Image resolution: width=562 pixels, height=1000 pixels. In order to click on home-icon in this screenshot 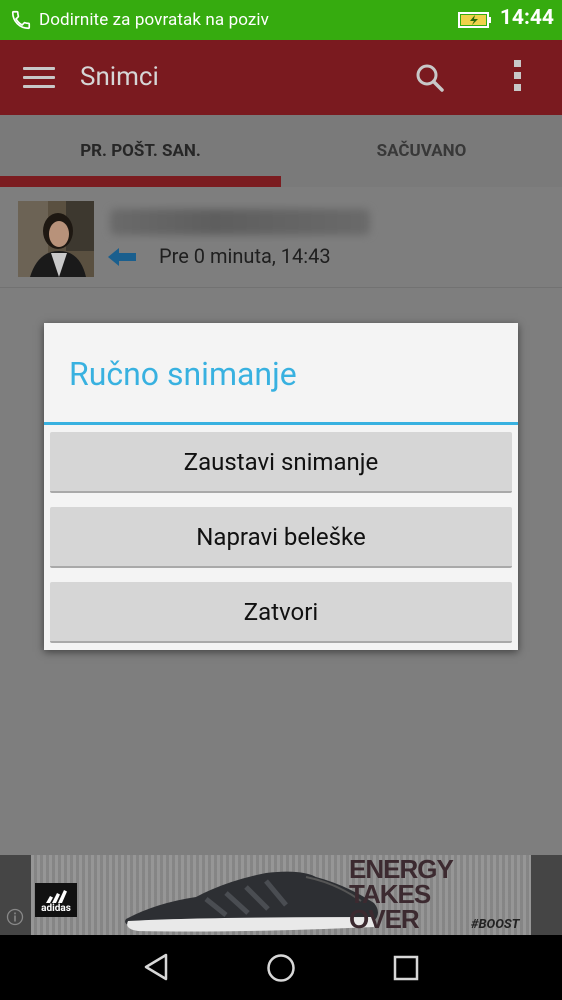, I will do `click(281, 968)`.